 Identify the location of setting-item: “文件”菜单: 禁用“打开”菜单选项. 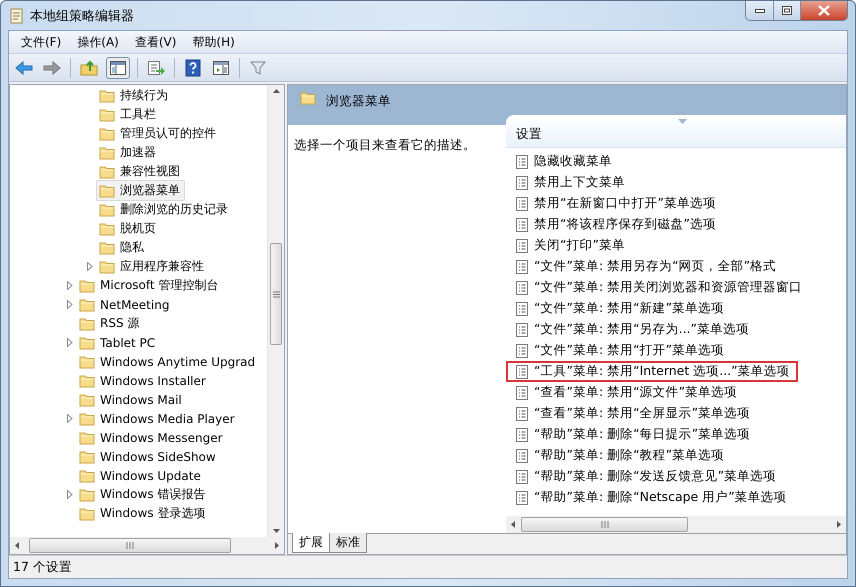
(619, 350).